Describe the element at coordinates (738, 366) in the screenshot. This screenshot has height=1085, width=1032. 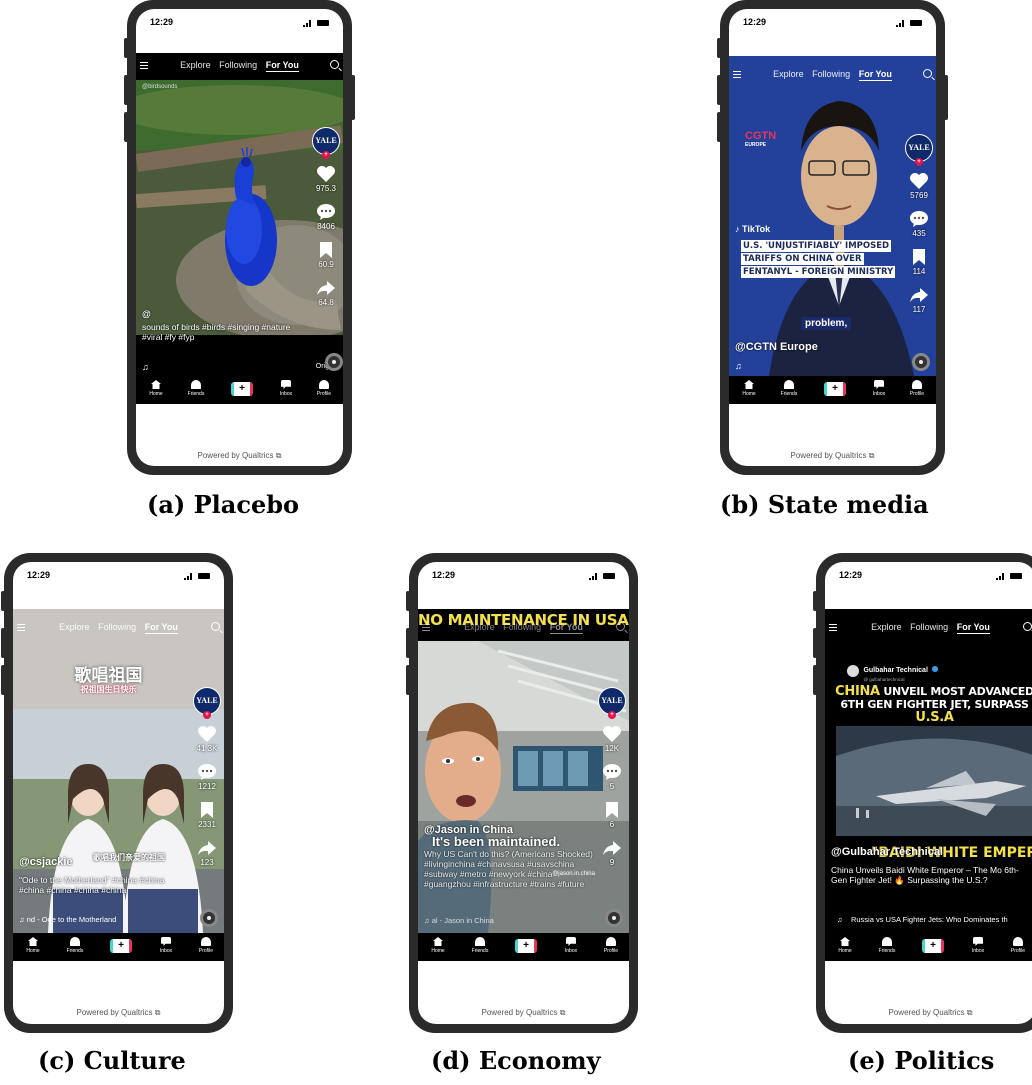
I see `music-note-icon: ♫` at that location.